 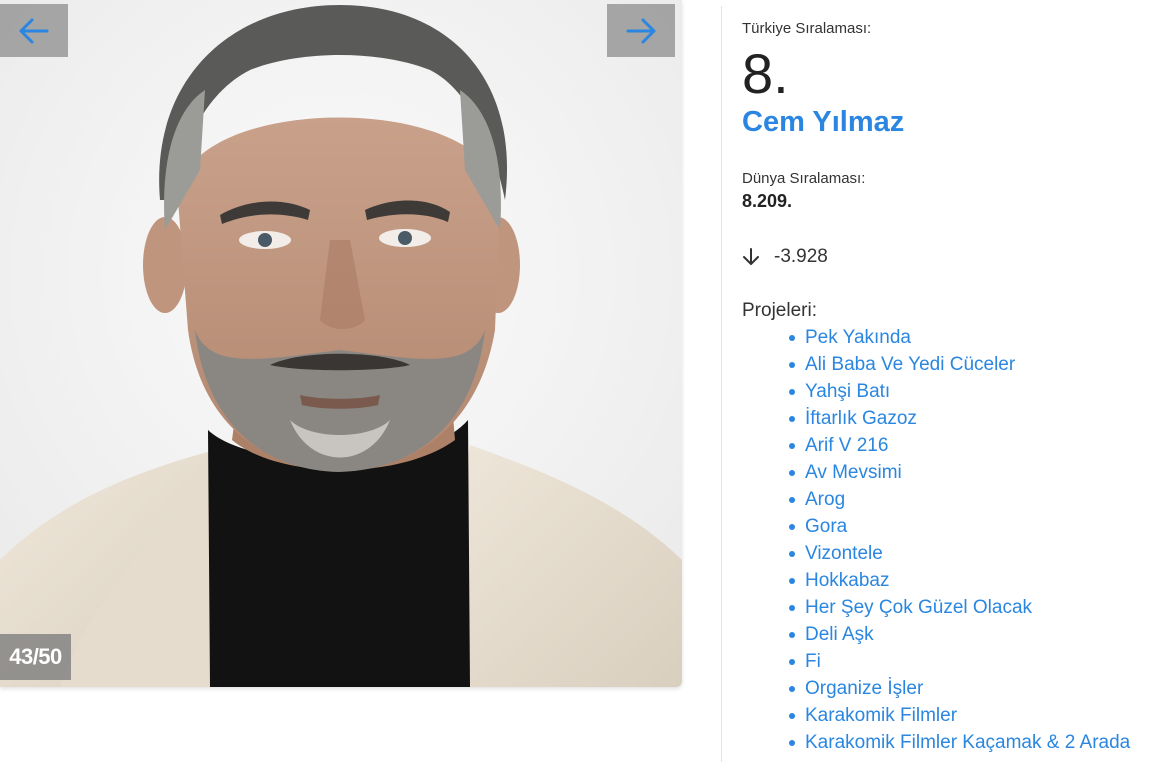 What do you see at coordinates (918, 607) in the screenshot?
I see `project-link: Her Şey Çok Güzel Olacak` at bounding box center [918, 607].